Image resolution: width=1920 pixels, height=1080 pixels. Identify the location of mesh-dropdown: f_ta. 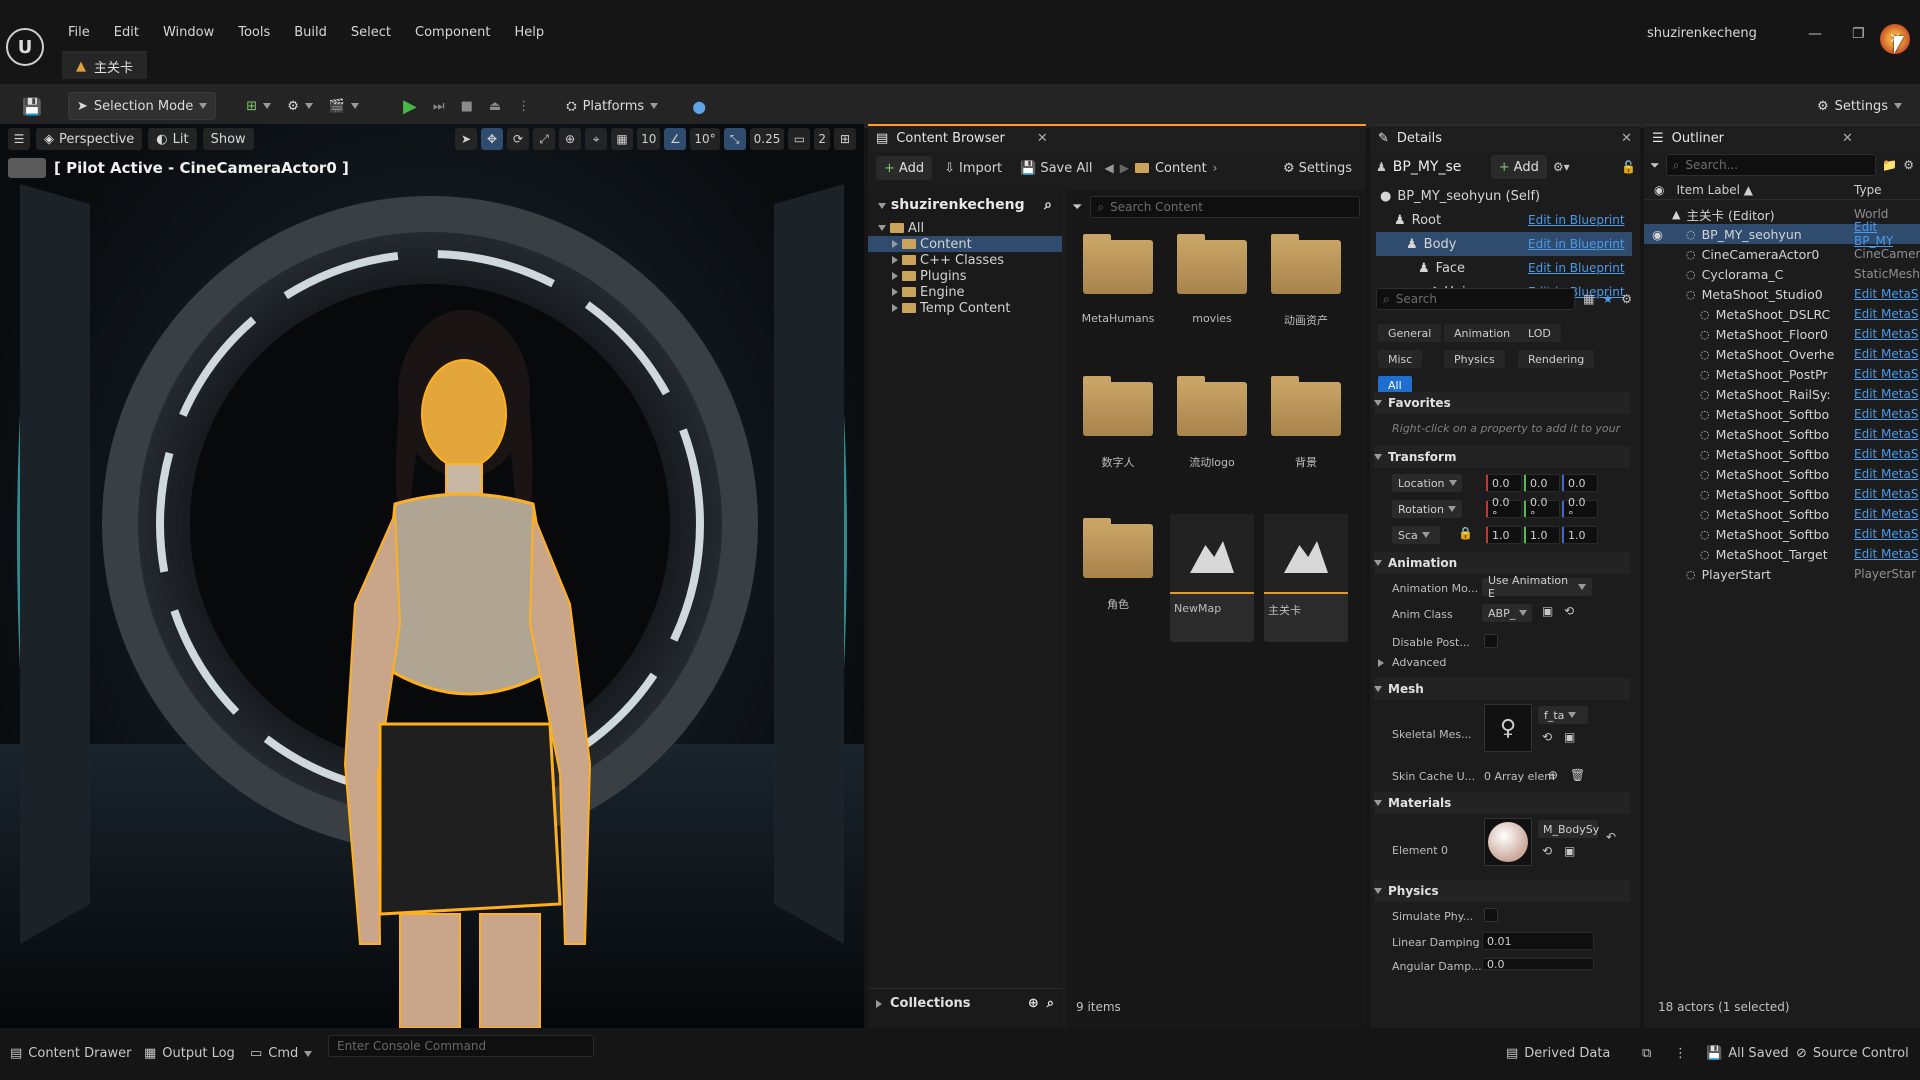
(1563, 715).